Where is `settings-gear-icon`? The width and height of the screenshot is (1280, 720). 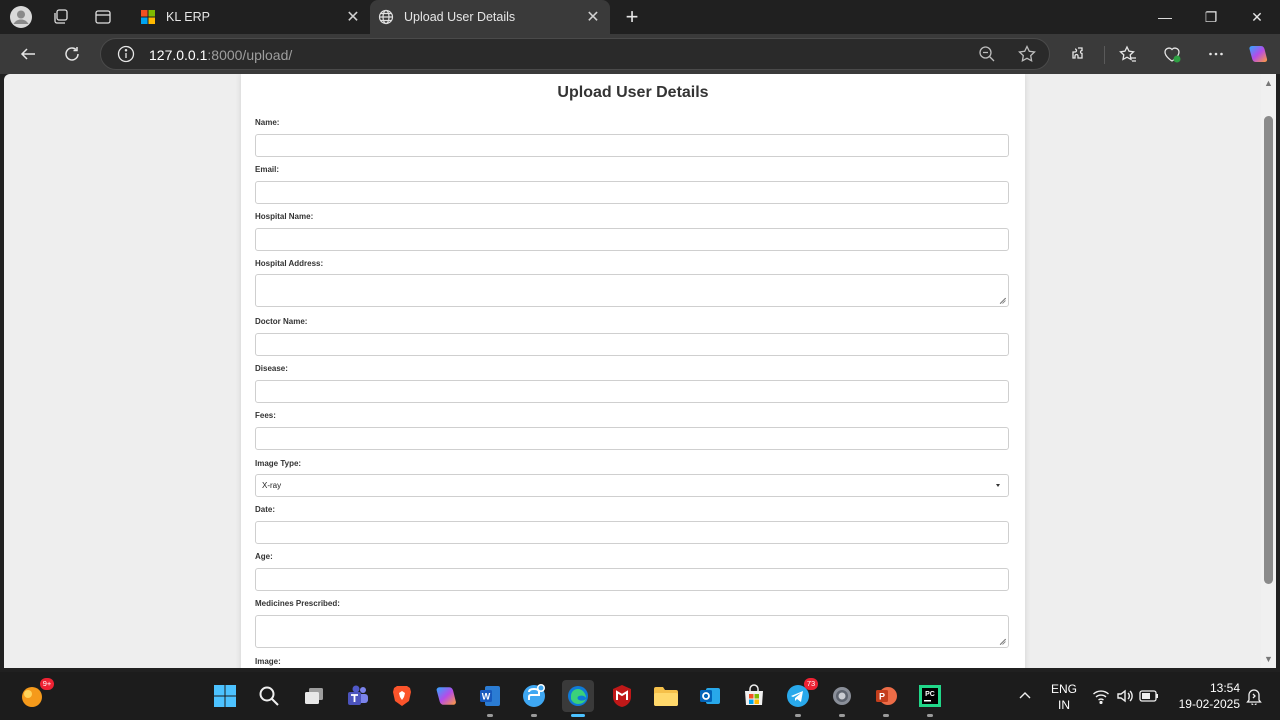
settings-gear-icon is located at coordinates (842, 698).